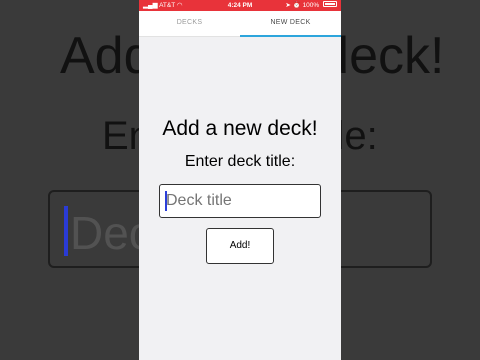 The image size is (480, 360). Describe the element at coordinates (296, 5) in the screenshot. I see `alarm-icon: ⏰` at that location.